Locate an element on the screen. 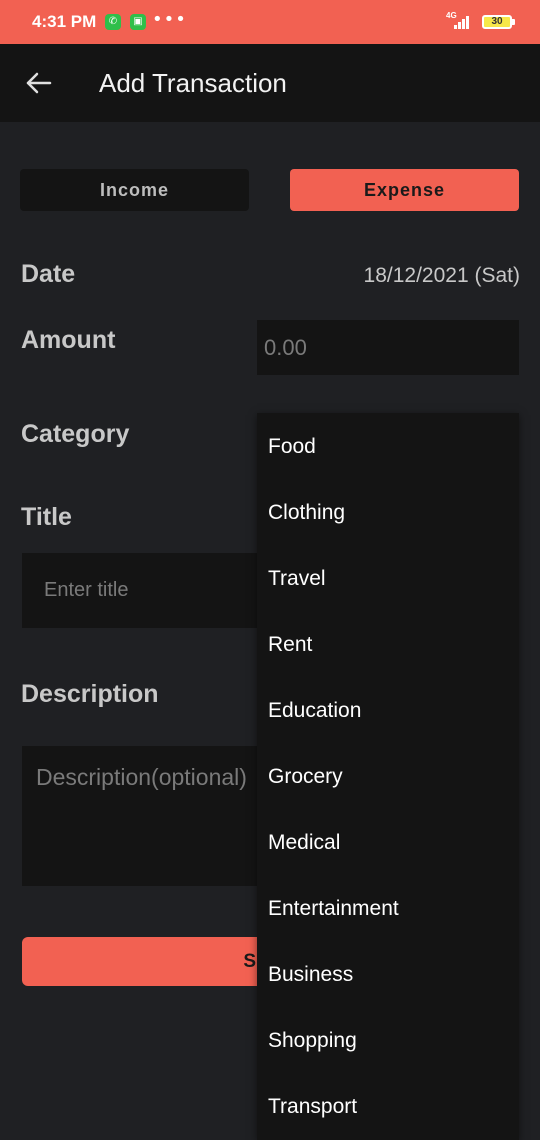 The image size is (540, 1140). whatsapp-icon: ✆ is located at coordinates (113, 22).